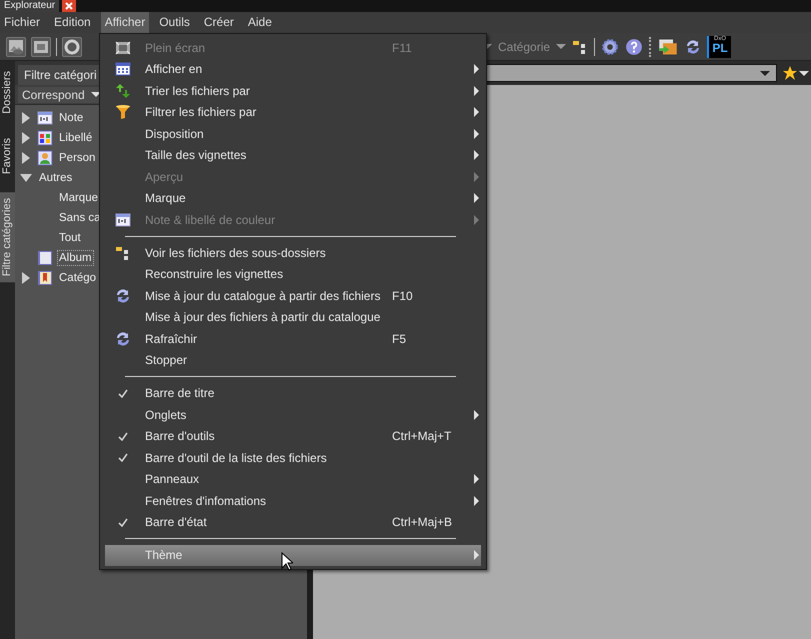  What do you see at coordinates (123, 69) in the screenshot?
I see `grid-icon` at bounding box center [123, 69].